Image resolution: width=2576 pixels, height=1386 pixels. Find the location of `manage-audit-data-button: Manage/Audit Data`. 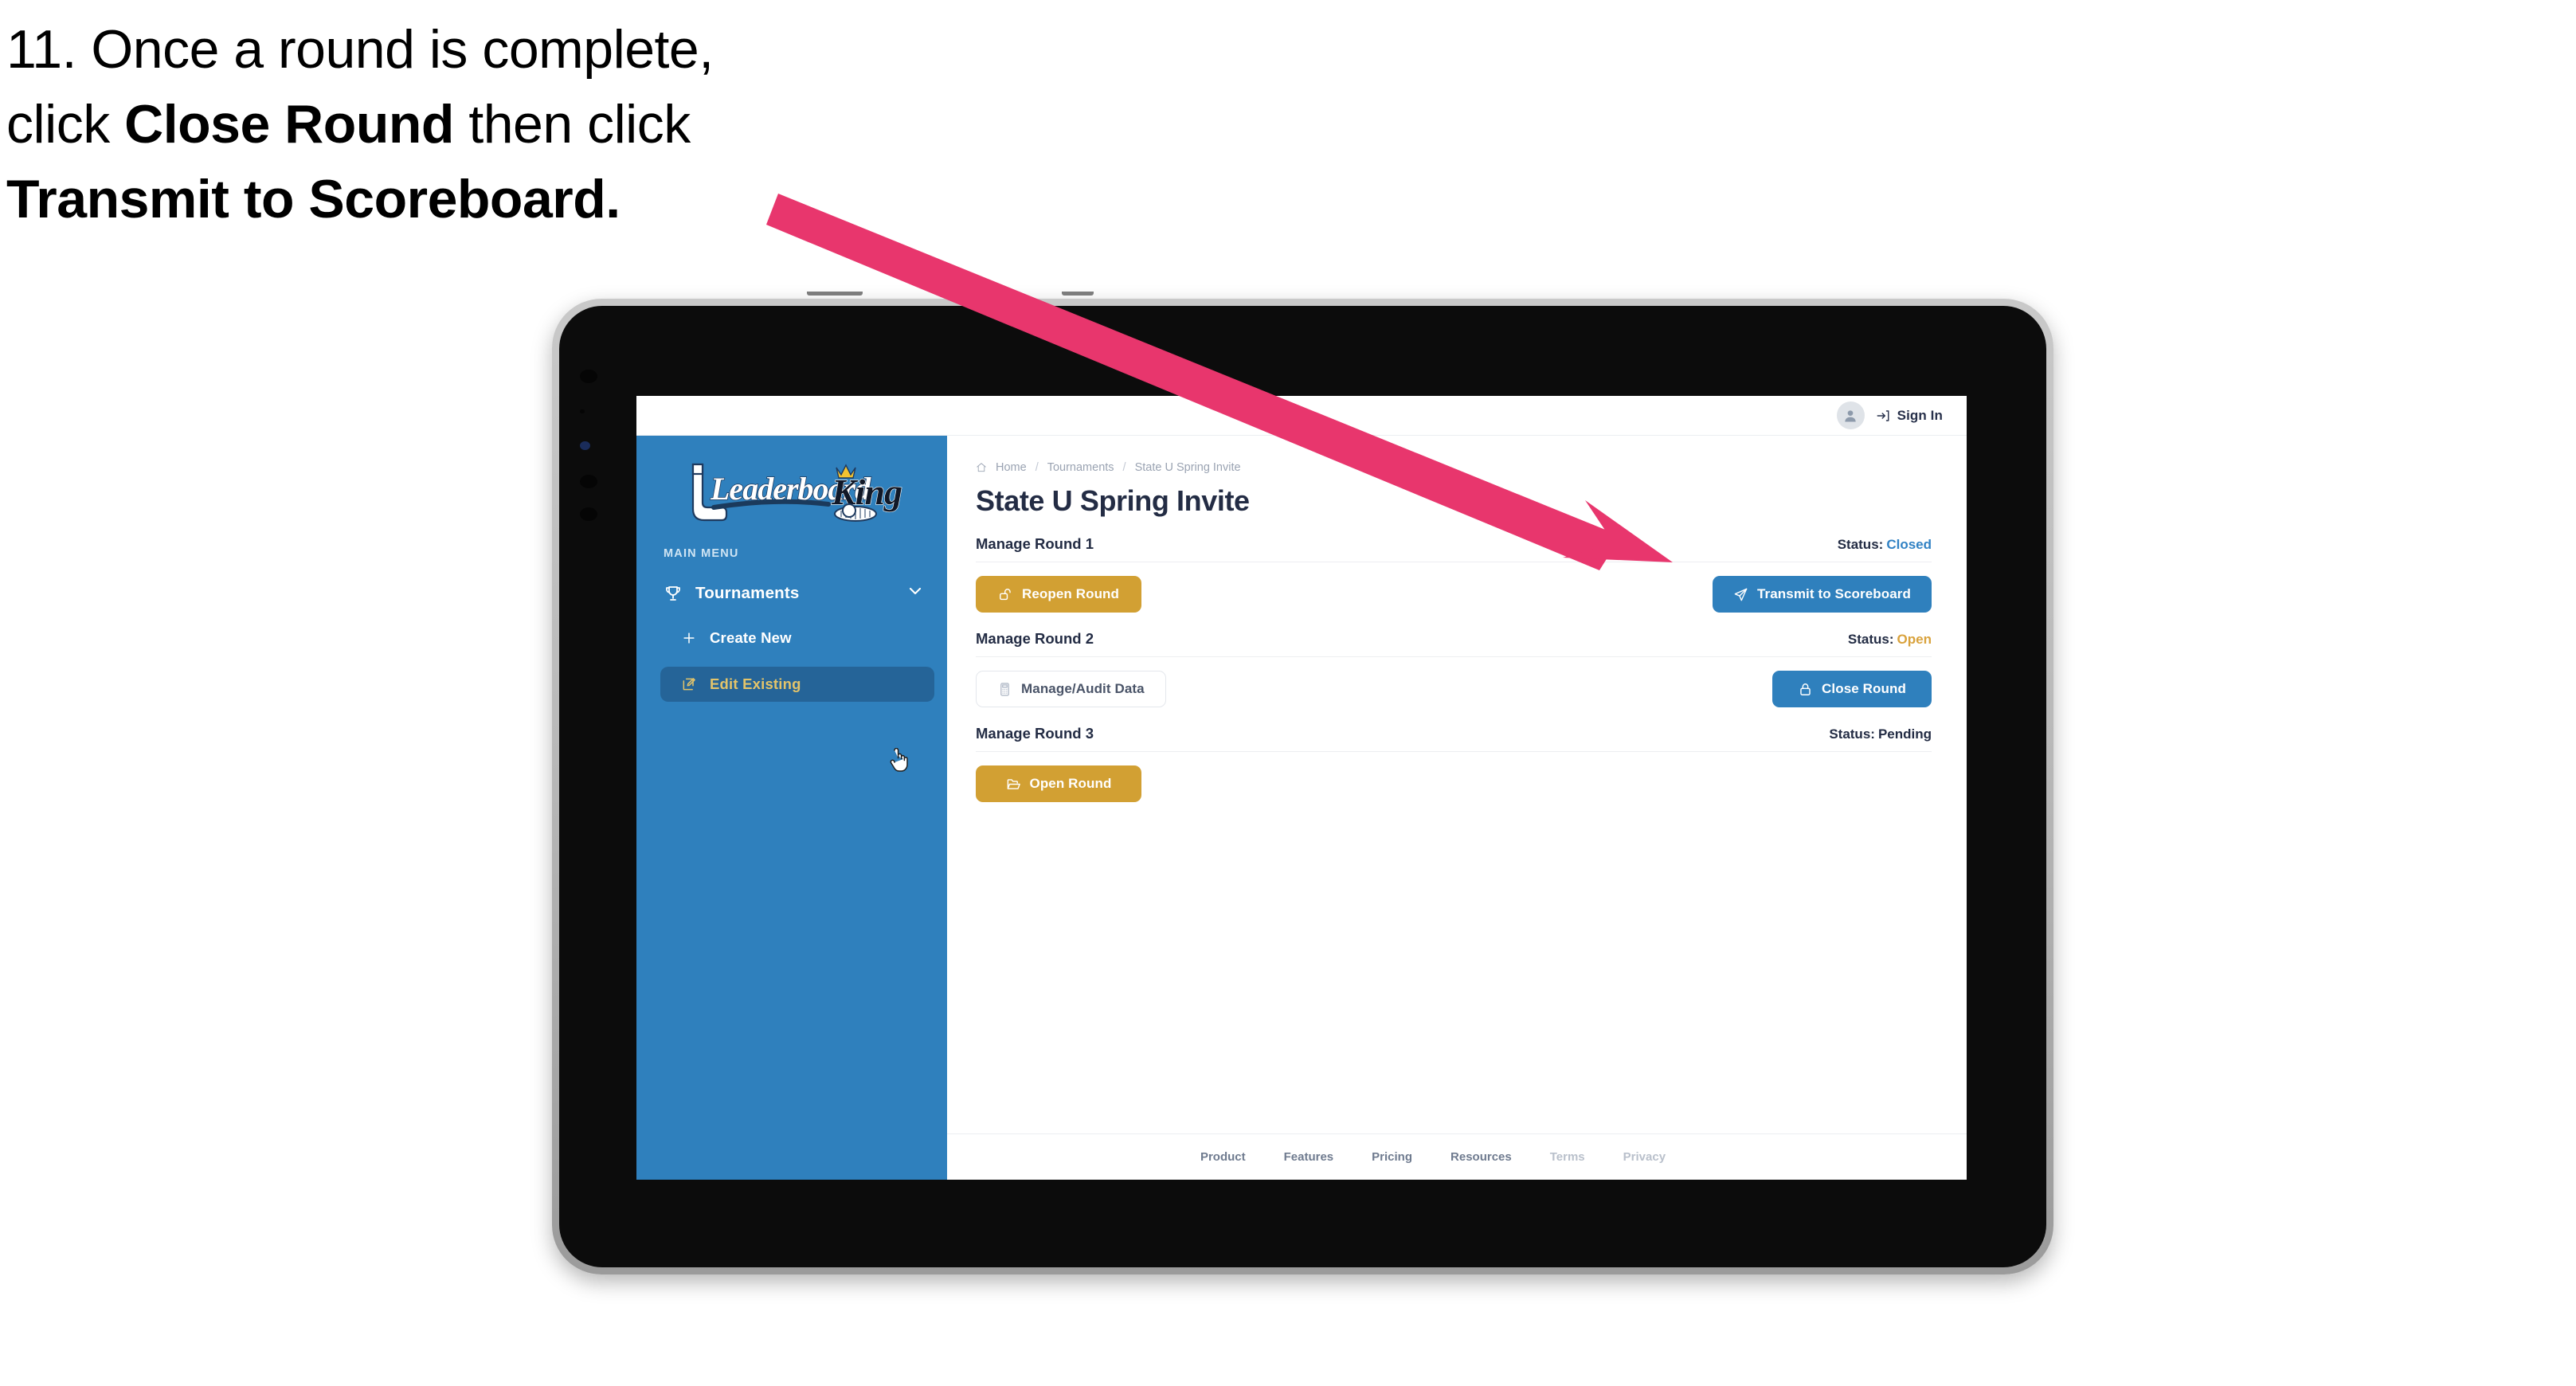

manage-audit-data-button: Manage/Audit Data is located at coordinates (1071, 689).